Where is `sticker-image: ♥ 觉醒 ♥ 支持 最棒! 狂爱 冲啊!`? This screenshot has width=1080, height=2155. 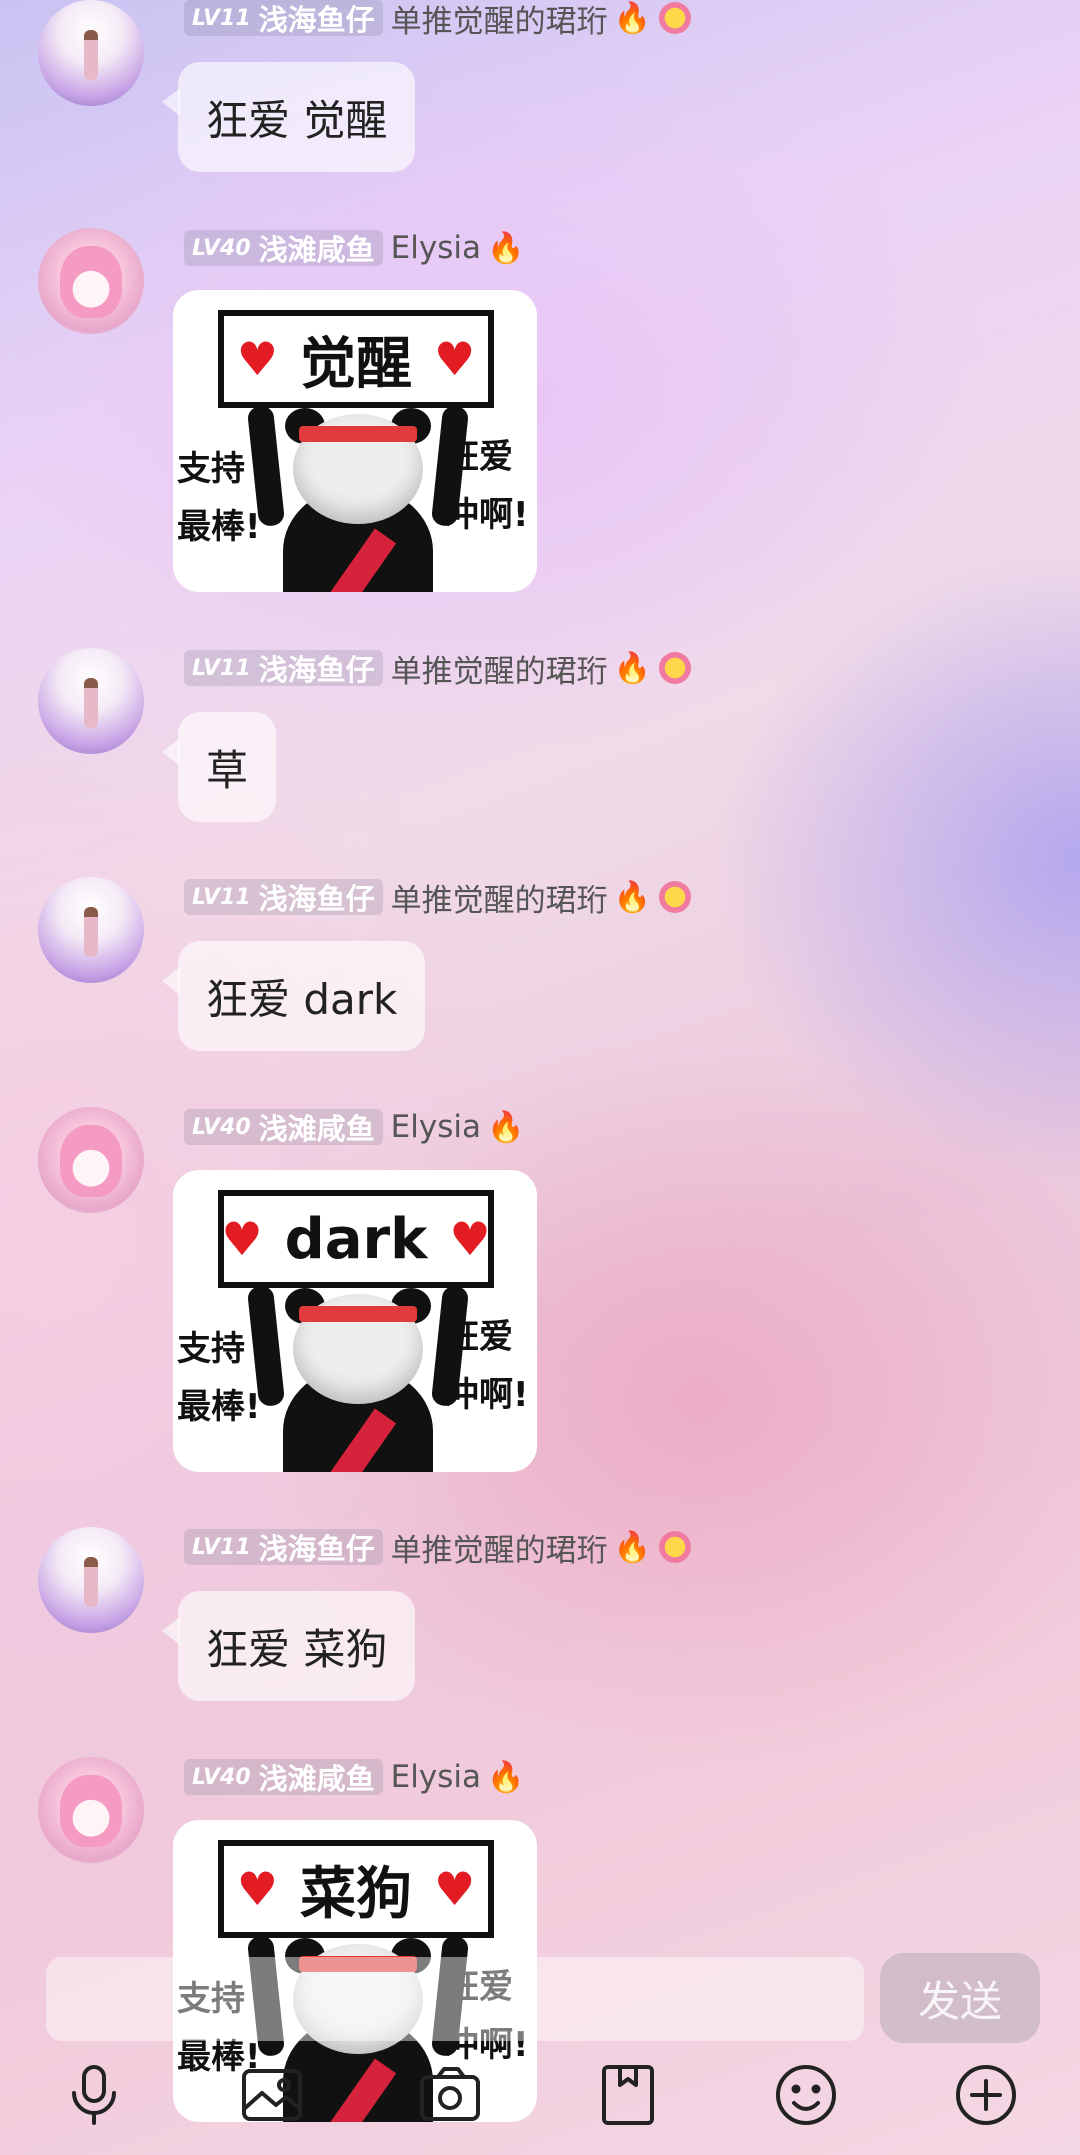 sticker-image: ♥ 觉醒 ♥ 支持 最棒! 狂爱 冲啊! is located at coordinates (355, 441).